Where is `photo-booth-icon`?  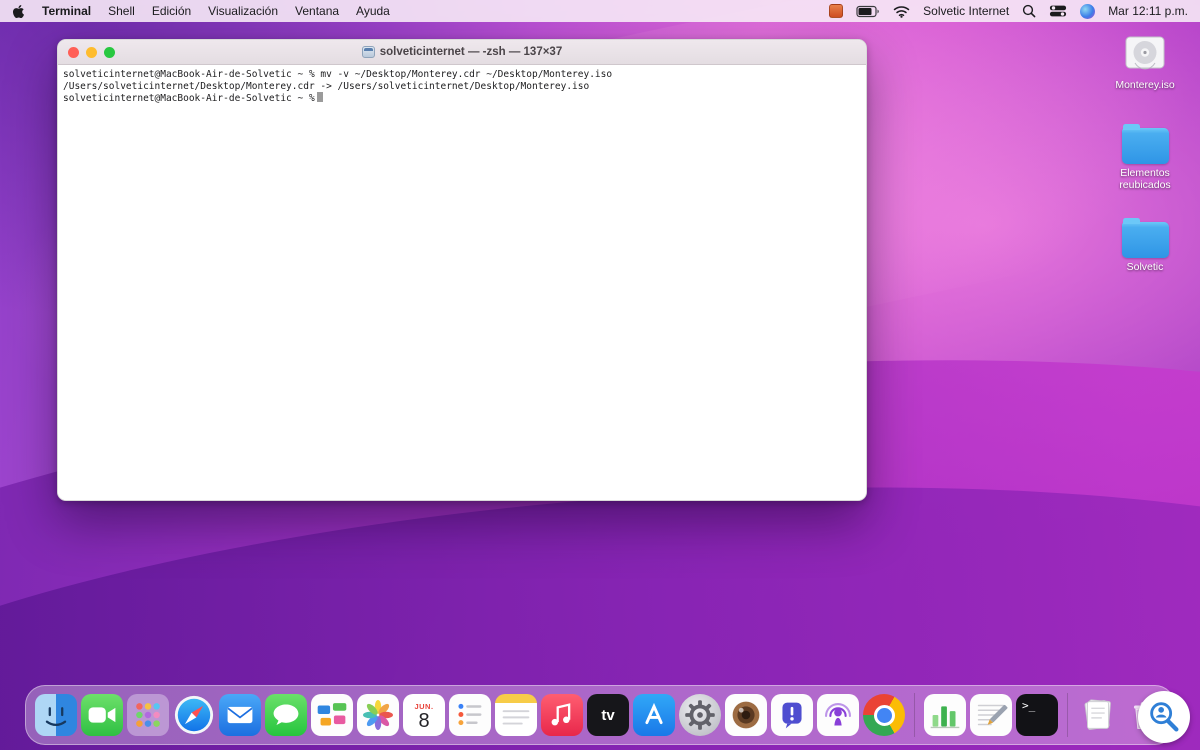
photo-booth-icon is located at coordinates (746, 715).